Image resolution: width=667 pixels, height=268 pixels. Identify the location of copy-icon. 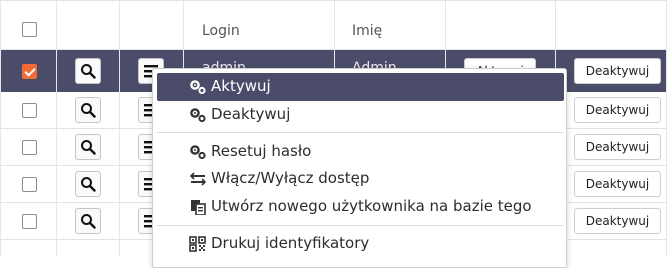
(198, 207).